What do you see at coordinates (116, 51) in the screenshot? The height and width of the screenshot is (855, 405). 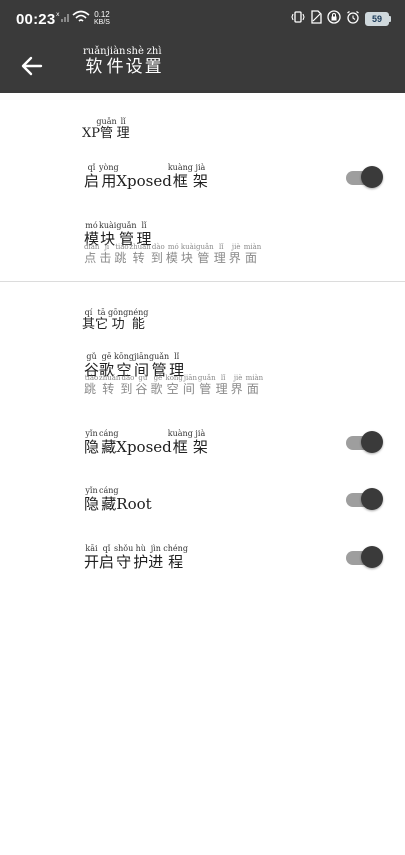 I see `pinyin: jiàn` at bounding box center [116, 51].